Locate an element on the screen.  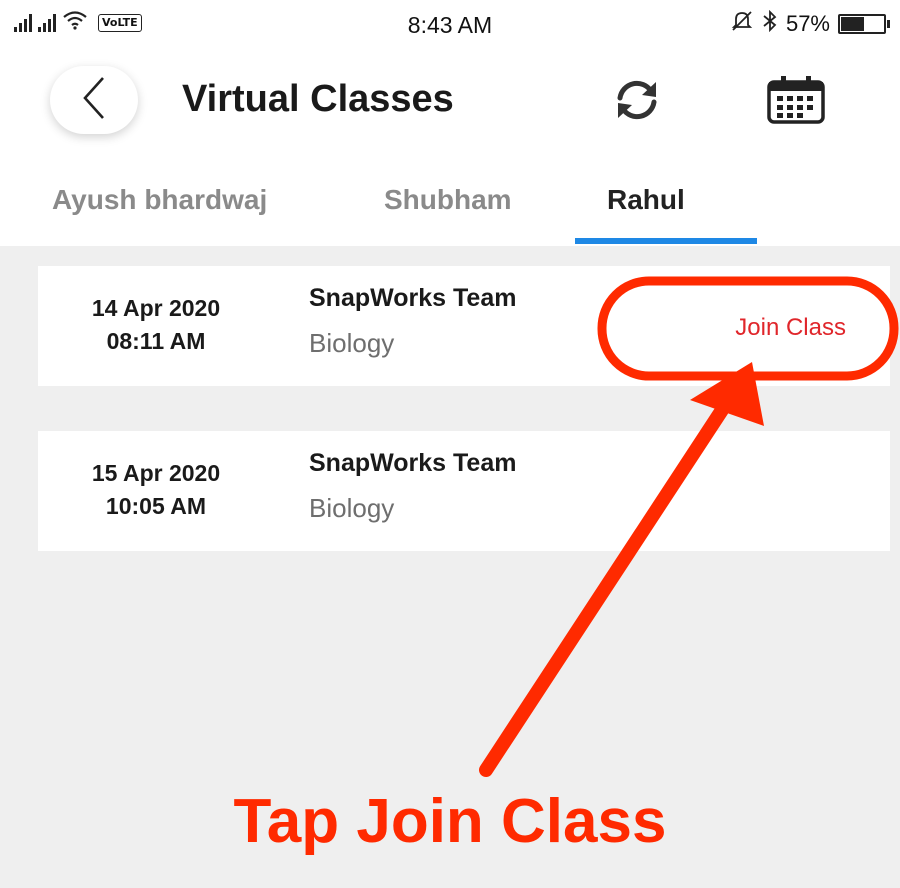
status-right: 57% is located at coordinates (810, 23).